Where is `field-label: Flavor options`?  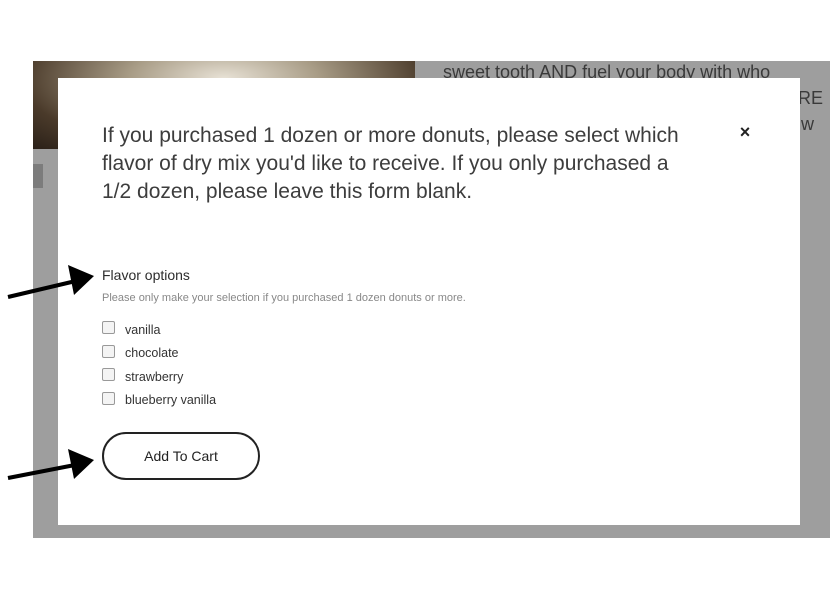 field-label: Flavor options is located at coordinates (146, 275).